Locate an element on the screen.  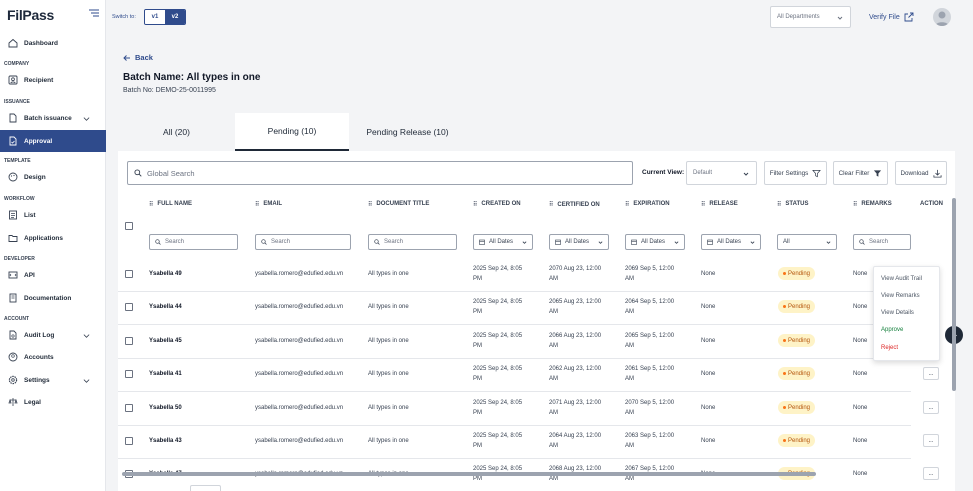
filter-status-select: All is located at coordinates (807, 242).